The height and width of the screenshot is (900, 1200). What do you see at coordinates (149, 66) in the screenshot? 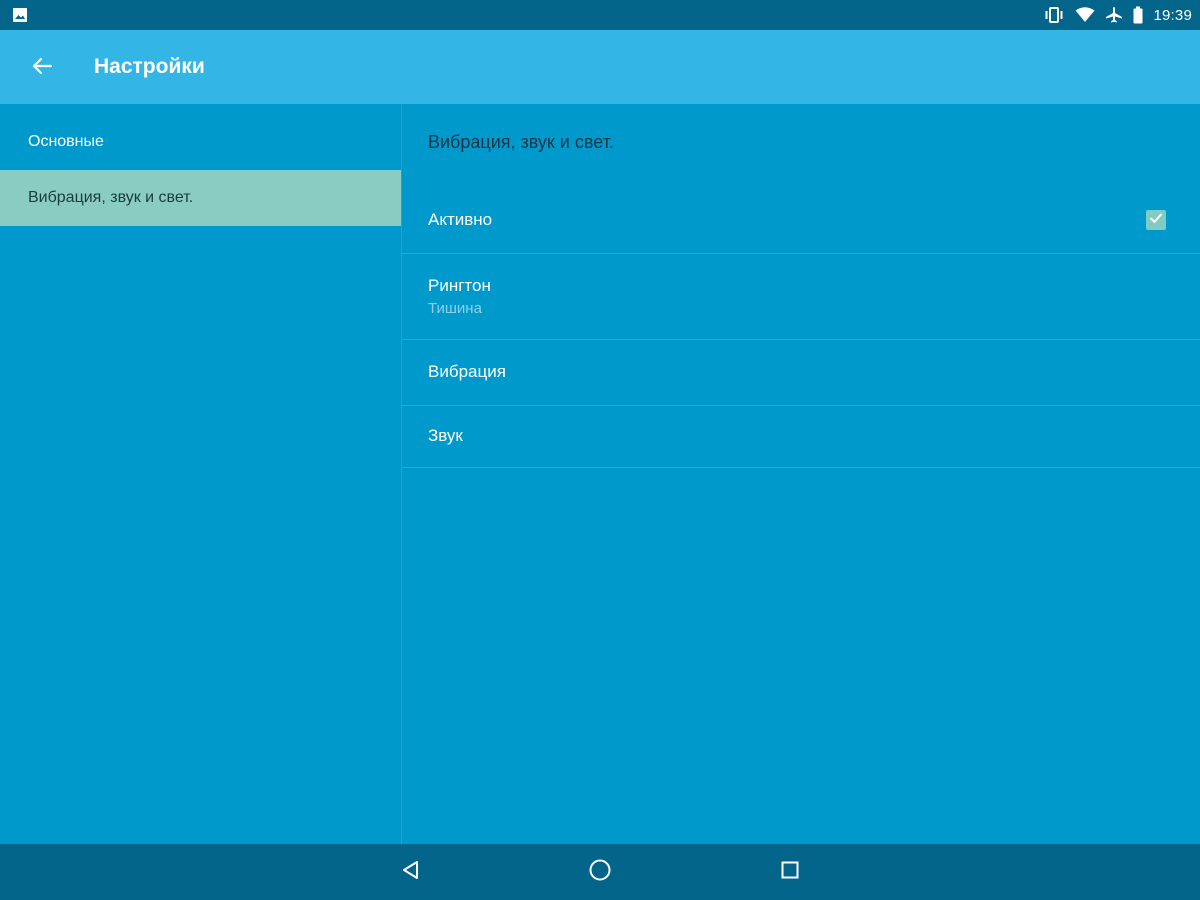
I see `page-title: Настройки` at bounding box center [149, 66].